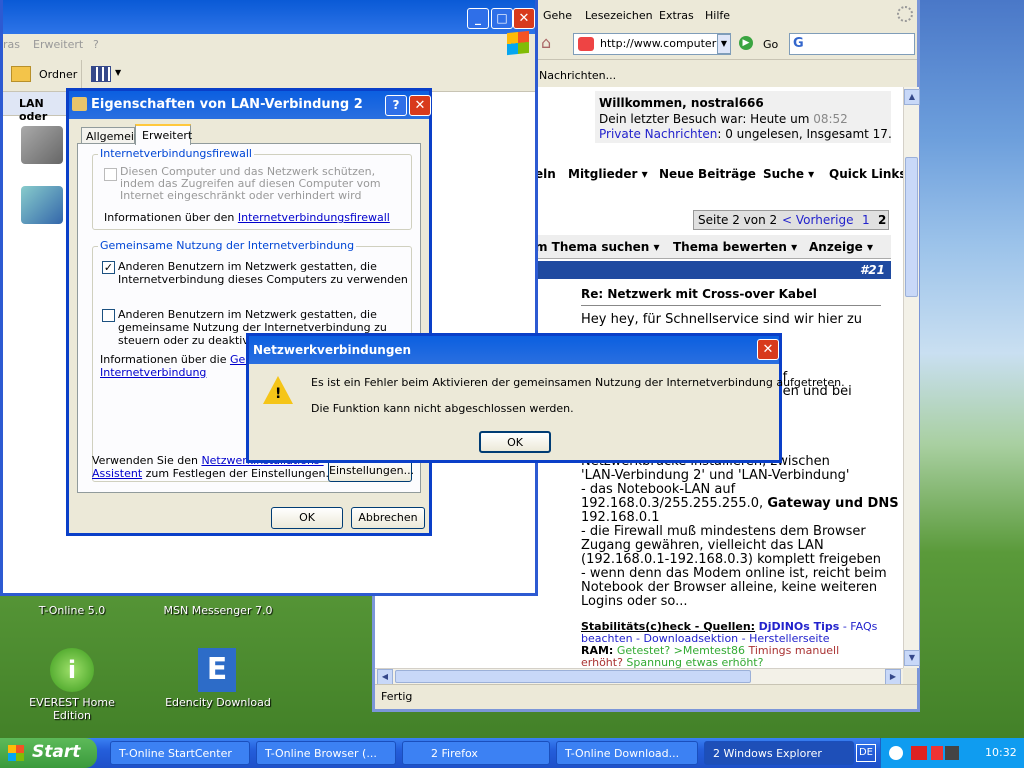 Image resolution: width=1024 pixels, height=768 pixels. I want to click on site-favicon-icon, so click(586, 44).